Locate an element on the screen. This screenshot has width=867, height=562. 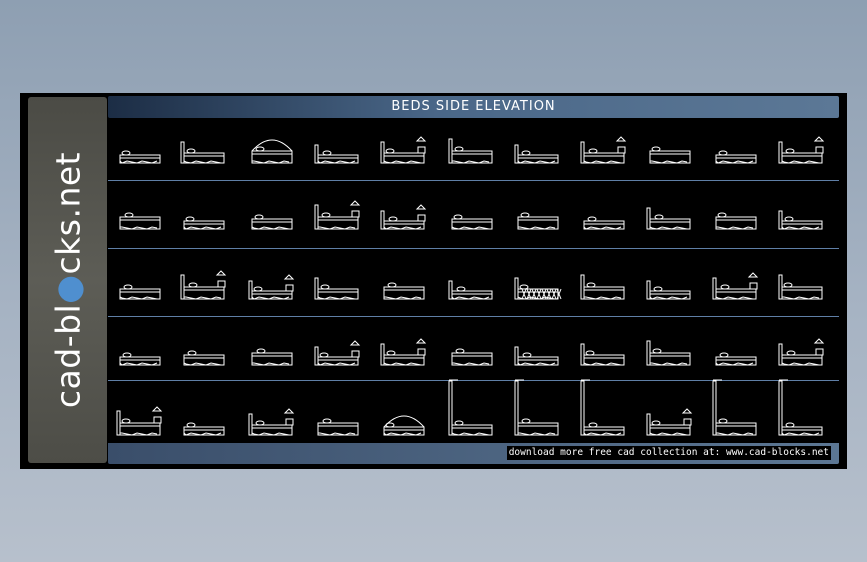
logo: cad-bl●cks.net is located at coordinates (67, 280).